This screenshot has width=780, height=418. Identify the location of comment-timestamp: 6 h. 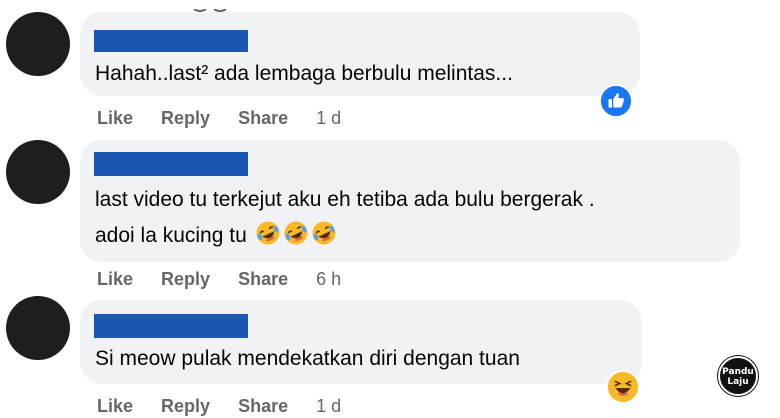
(328, 279).